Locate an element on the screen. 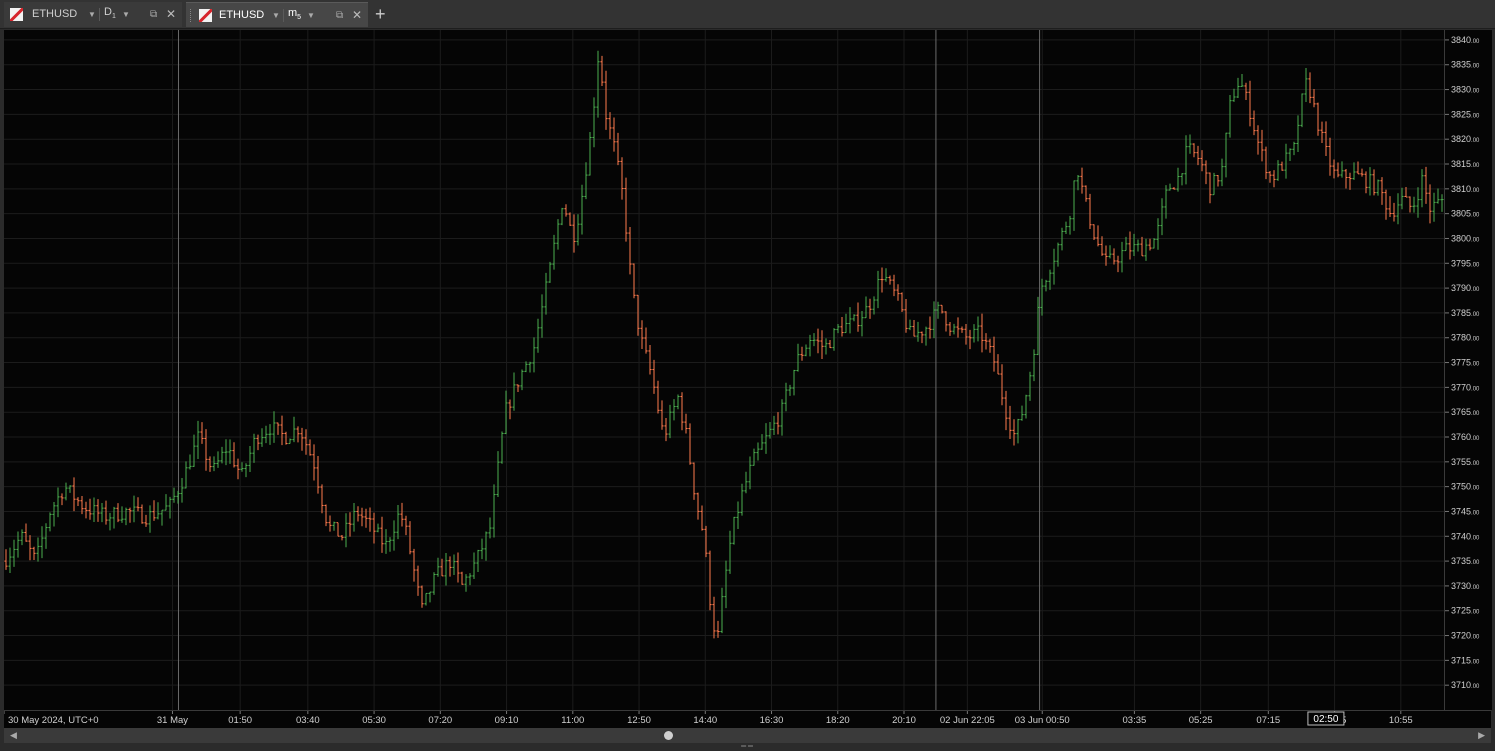  timeframe-selector: m5 is located at coordinates (294, 15).